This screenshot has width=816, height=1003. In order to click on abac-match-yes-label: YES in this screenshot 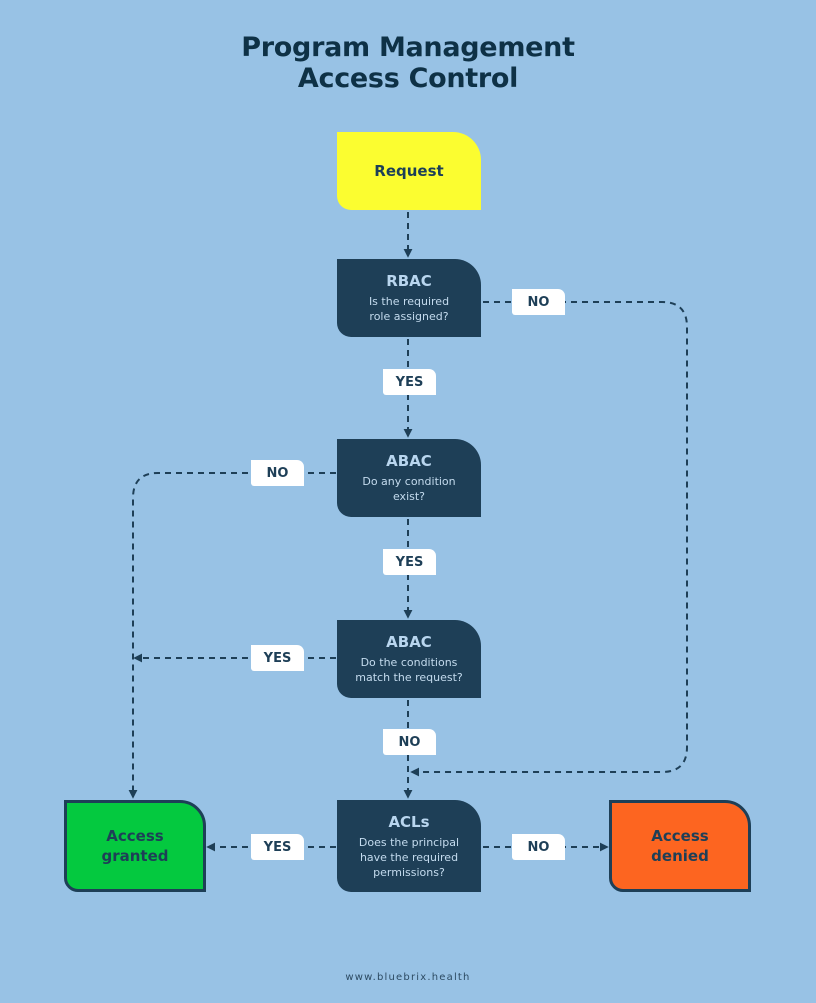, I will do `click(277, 658)`.